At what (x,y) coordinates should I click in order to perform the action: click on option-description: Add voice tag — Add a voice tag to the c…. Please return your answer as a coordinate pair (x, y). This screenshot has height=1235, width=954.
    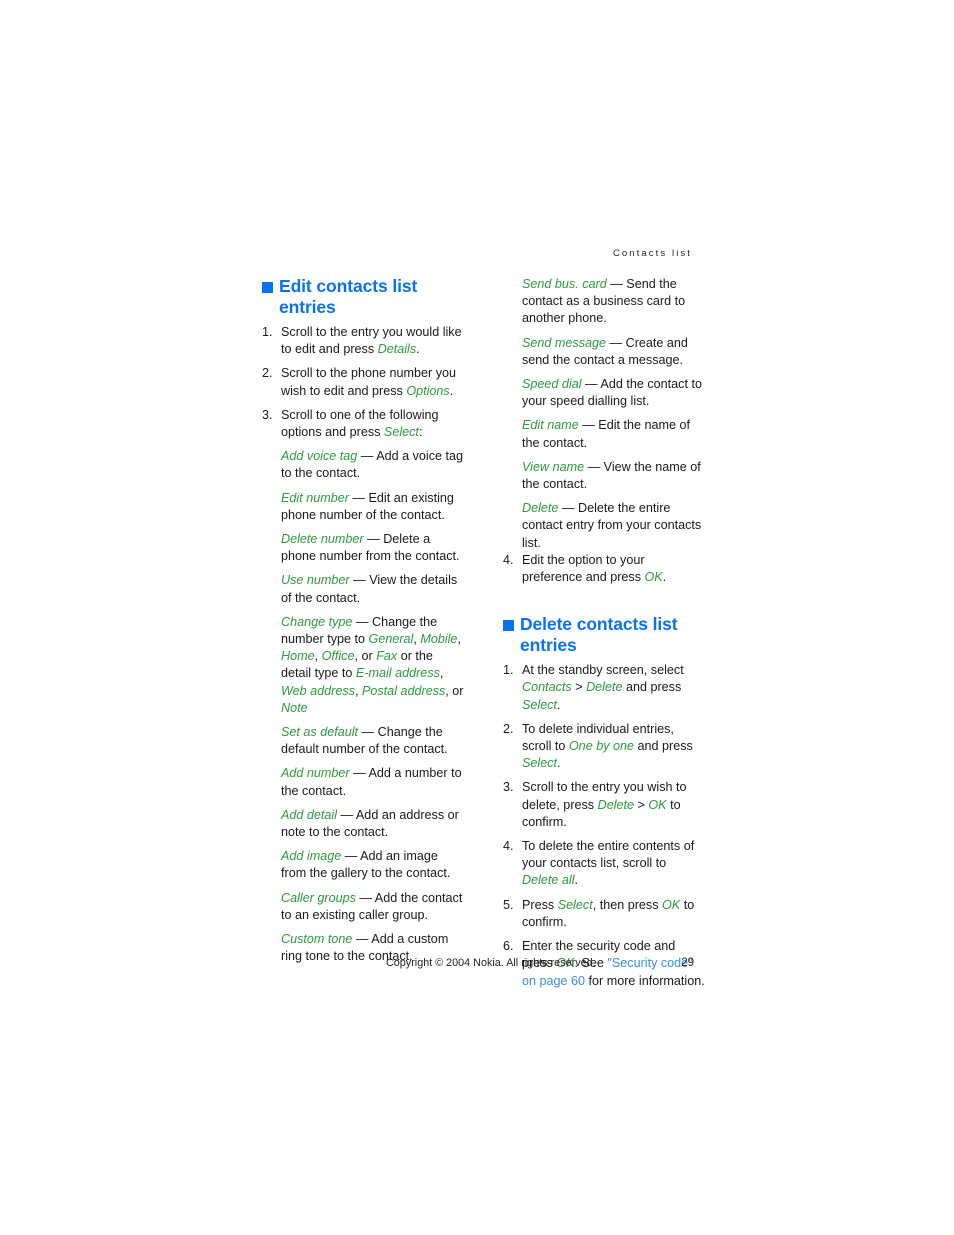
    Looking at the image, I should click on (363, 465).